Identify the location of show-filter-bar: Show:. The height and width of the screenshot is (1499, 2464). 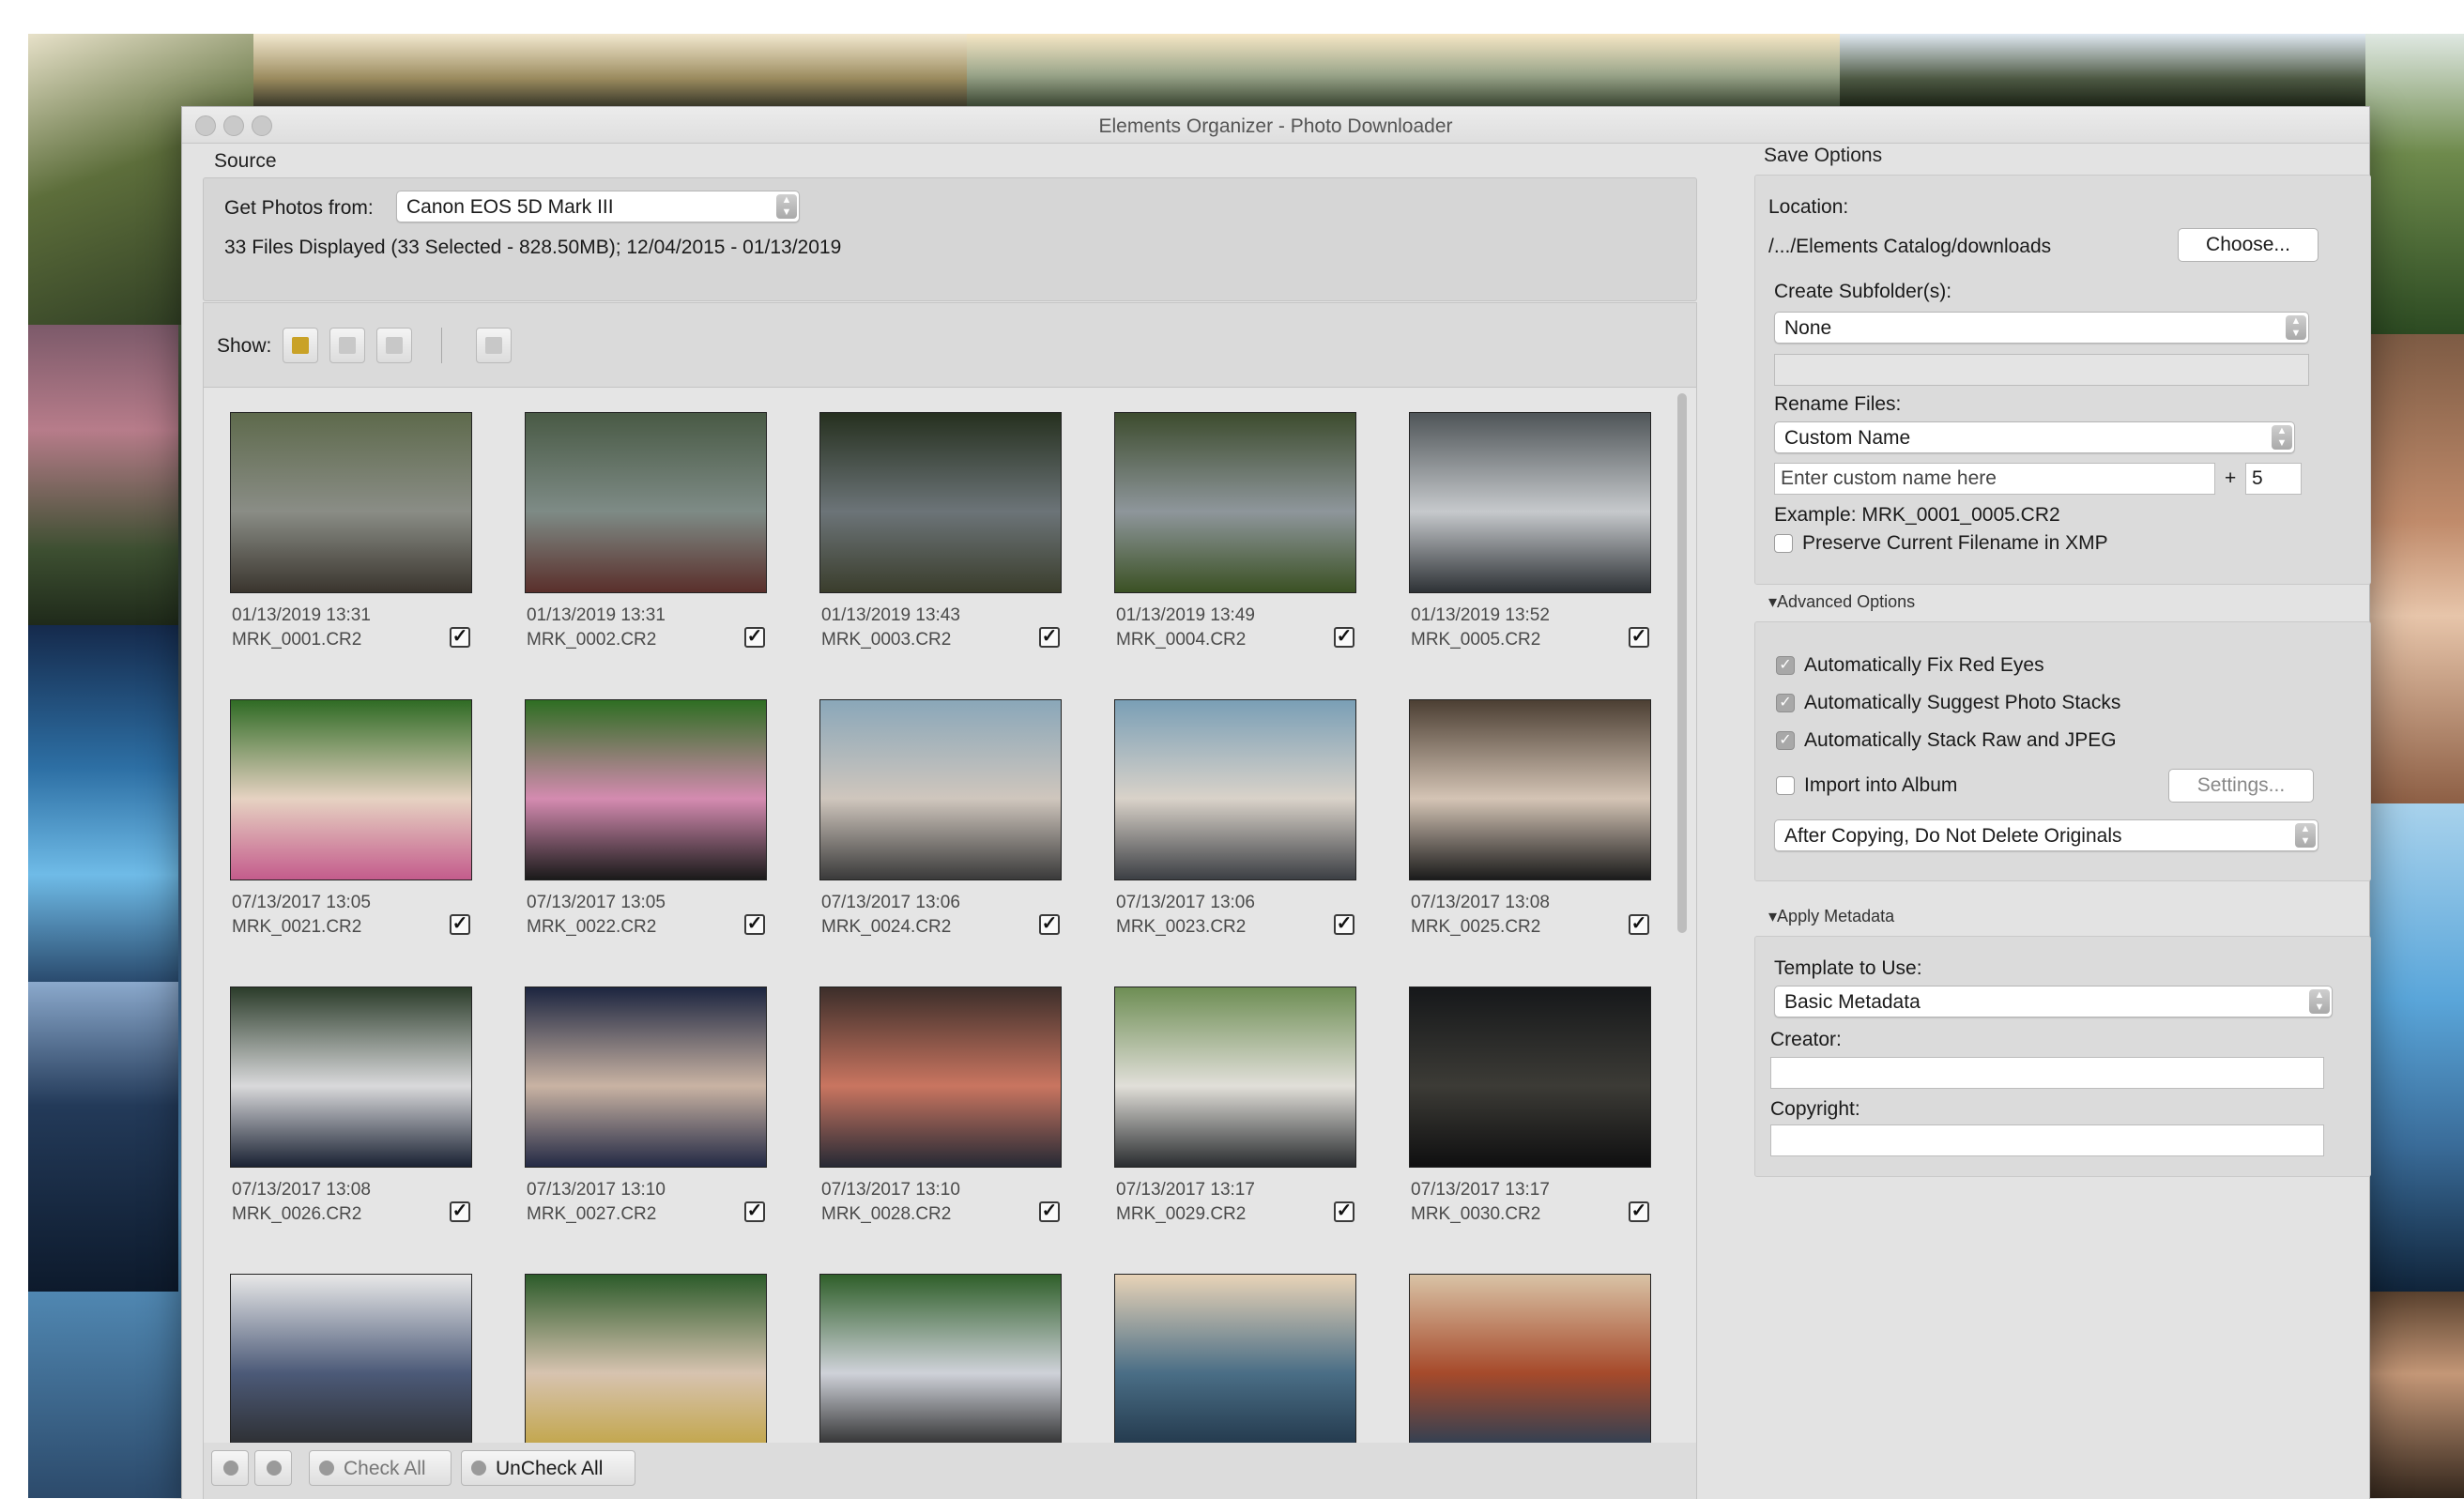
(950, 345).